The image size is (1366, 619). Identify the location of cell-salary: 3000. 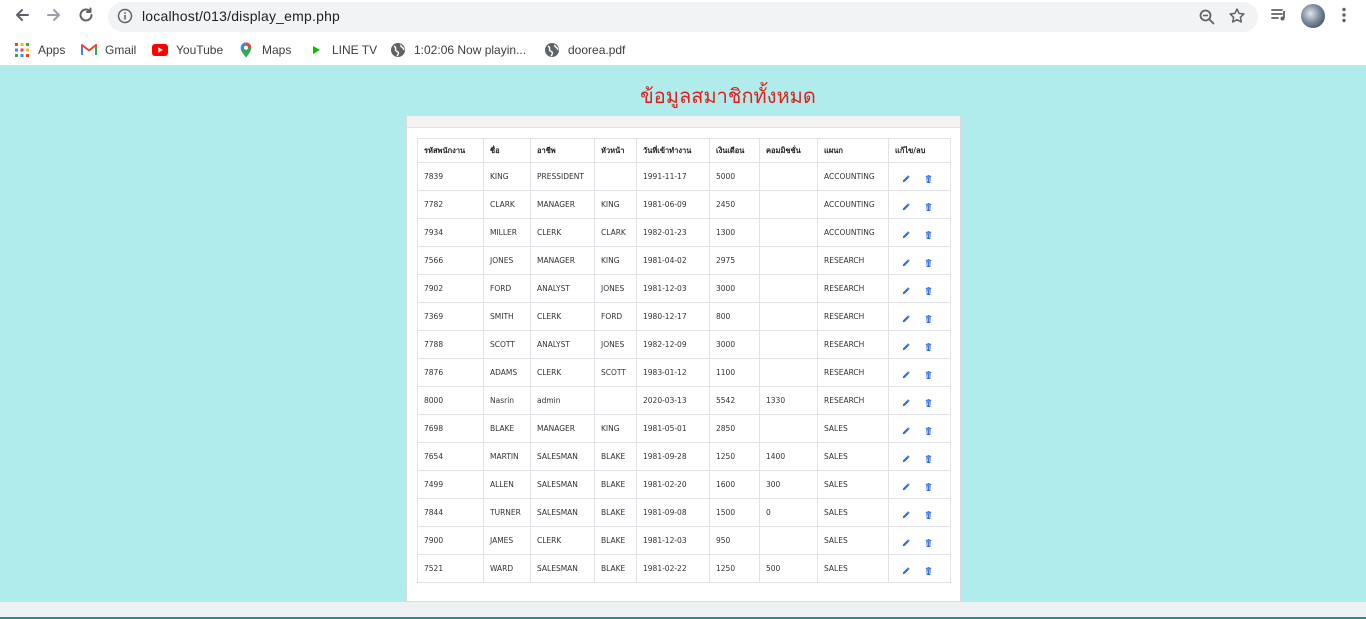
(734, 288).